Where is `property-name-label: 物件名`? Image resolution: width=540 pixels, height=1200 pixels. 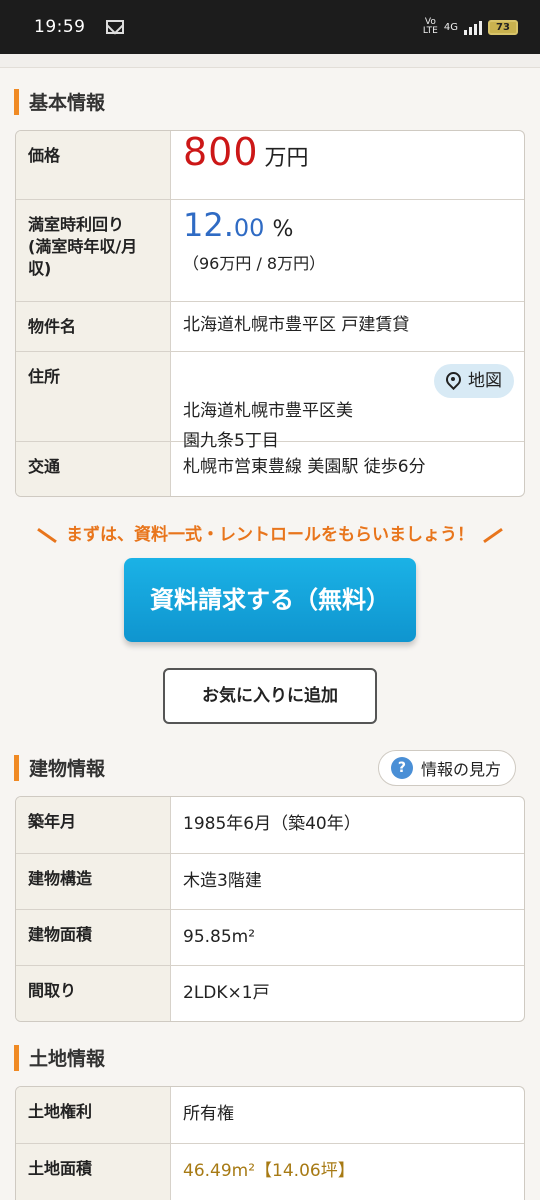 property-name-label: 物件名 is located at coordinates (93, 326).